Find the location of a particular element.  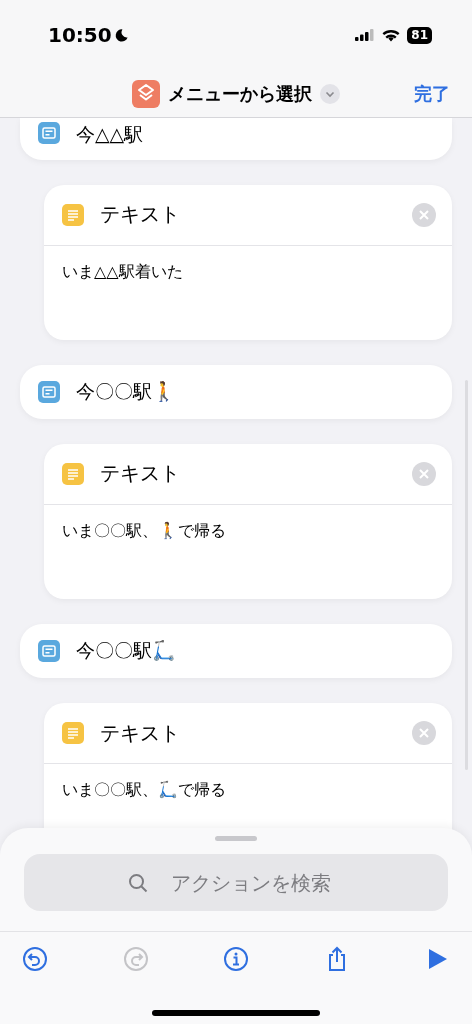

menu-item-card: 今〇〇駅🚶 is located at coordinates (236, 391).